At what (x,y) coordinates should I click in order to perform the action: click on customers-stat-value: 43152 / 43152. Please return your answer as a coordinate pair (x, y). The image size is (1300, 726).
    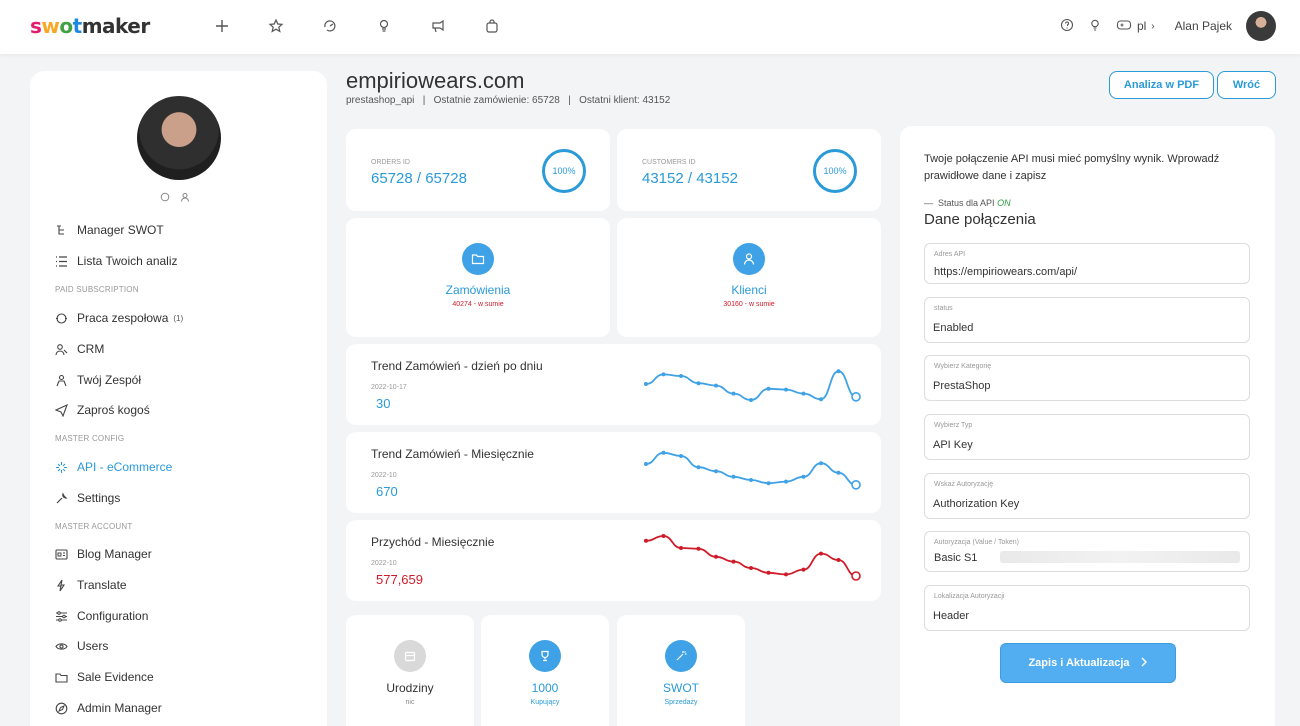
    Looking at the image, I should click on (690, 178).